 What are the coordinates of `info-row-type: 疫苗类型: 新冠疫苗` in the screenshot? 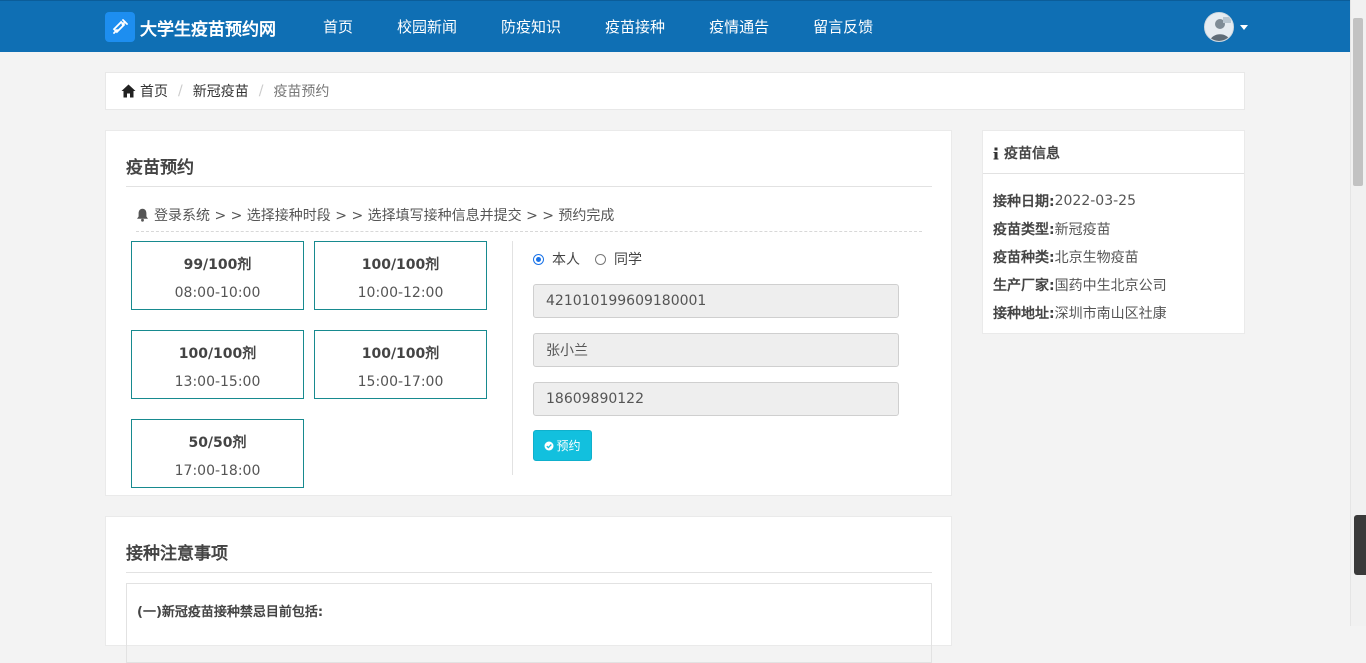 It's located at (1080, 229).